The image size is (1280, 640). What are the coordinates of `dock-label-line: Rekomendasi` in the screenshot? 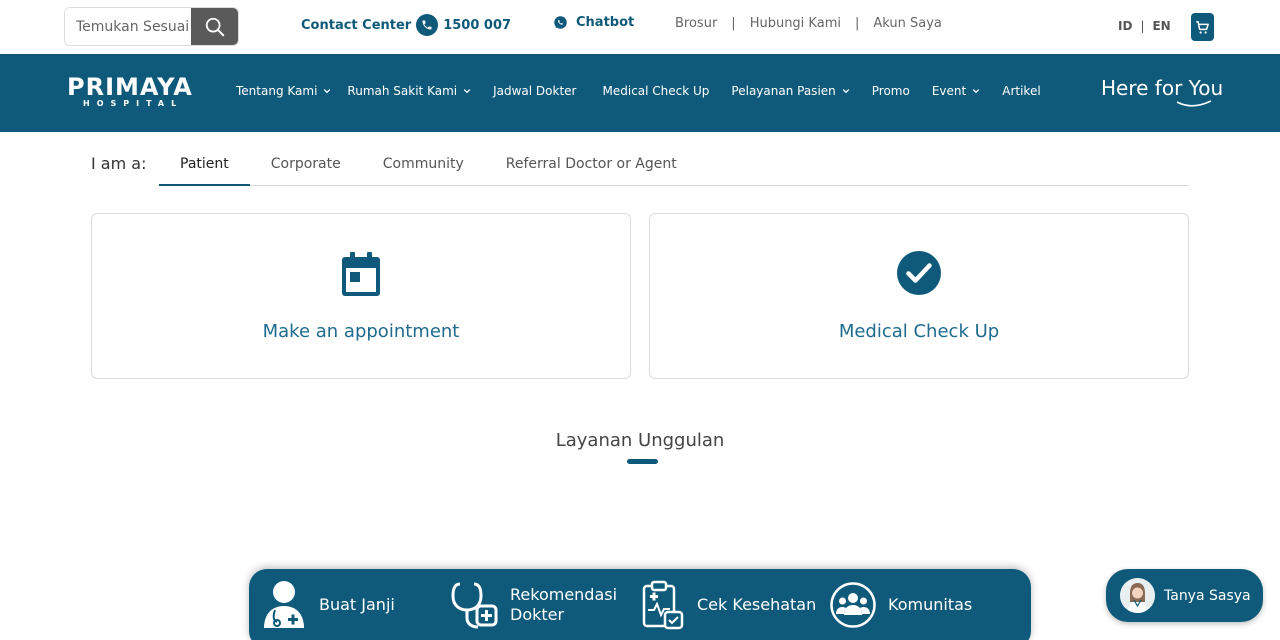 It's located at (564, 594).